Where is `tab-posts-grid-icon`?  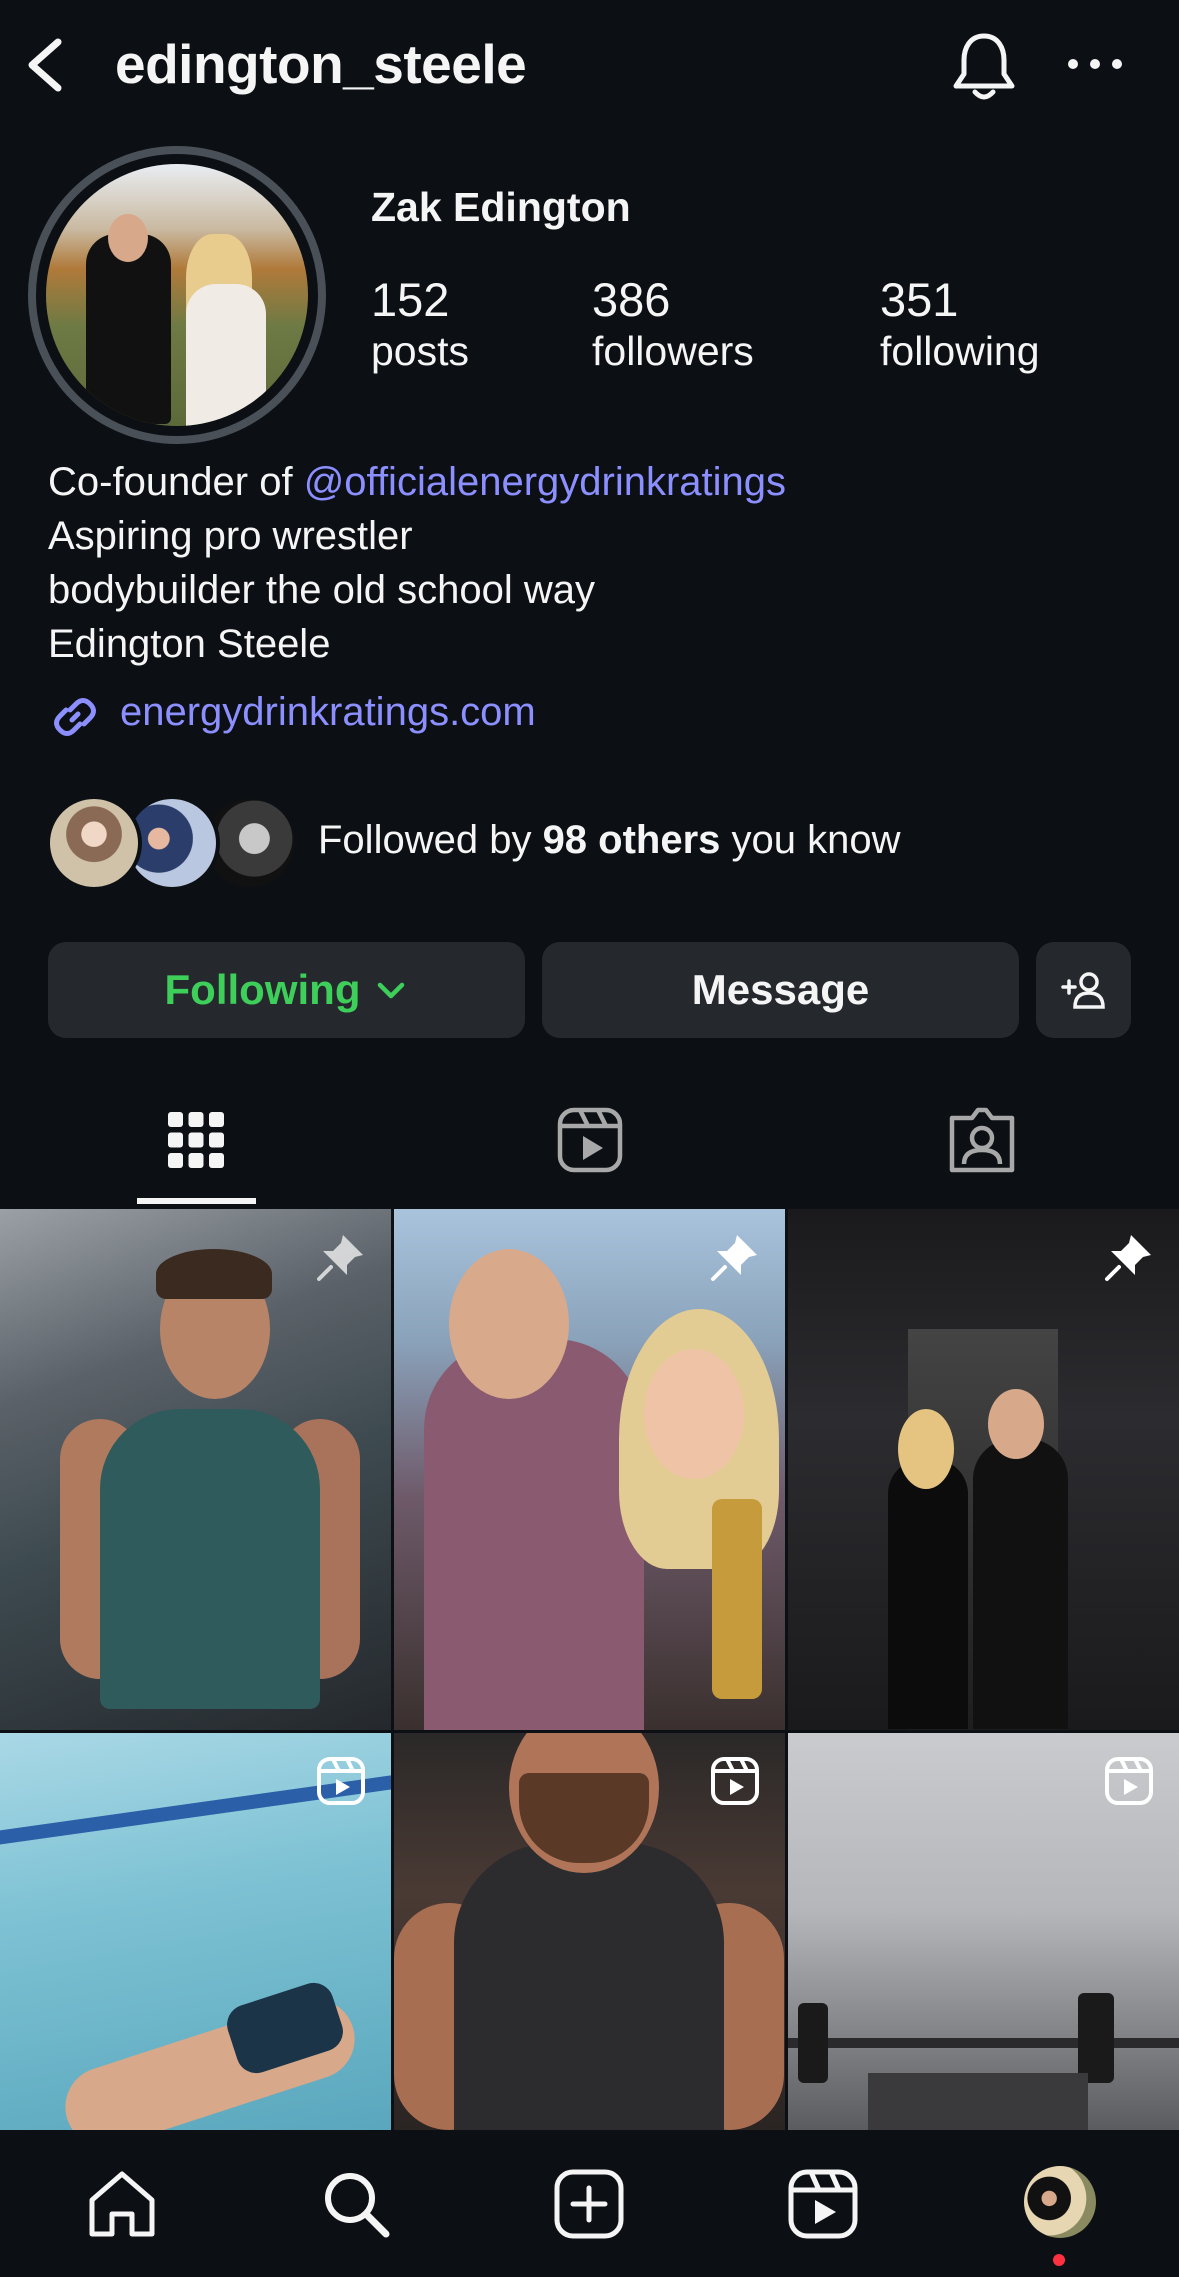 tab-posts-grid-icon is located at coordinates (196, 1140).